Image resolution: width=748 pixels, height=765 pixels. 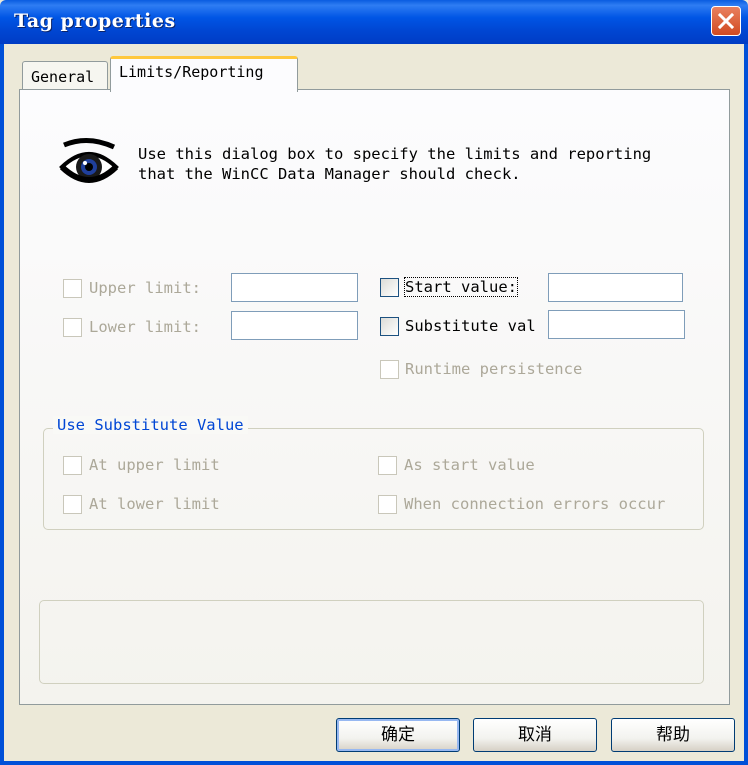 I want to click on title-bar: Tag properties, so click(x=374, y=22).